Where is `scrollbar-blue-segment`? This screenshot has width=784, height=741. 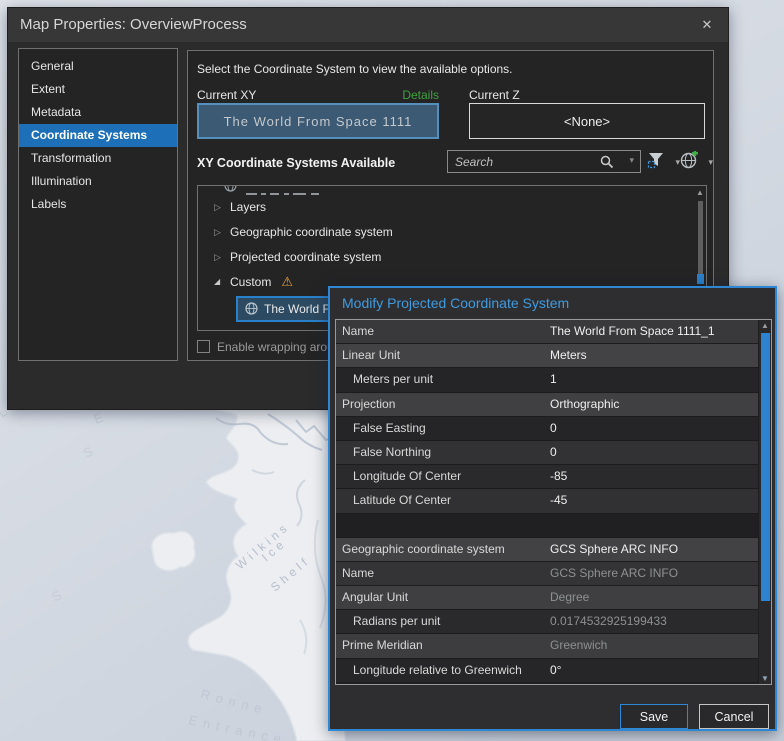
scrollbar-blue-segment is located at coordinates (700, 279).